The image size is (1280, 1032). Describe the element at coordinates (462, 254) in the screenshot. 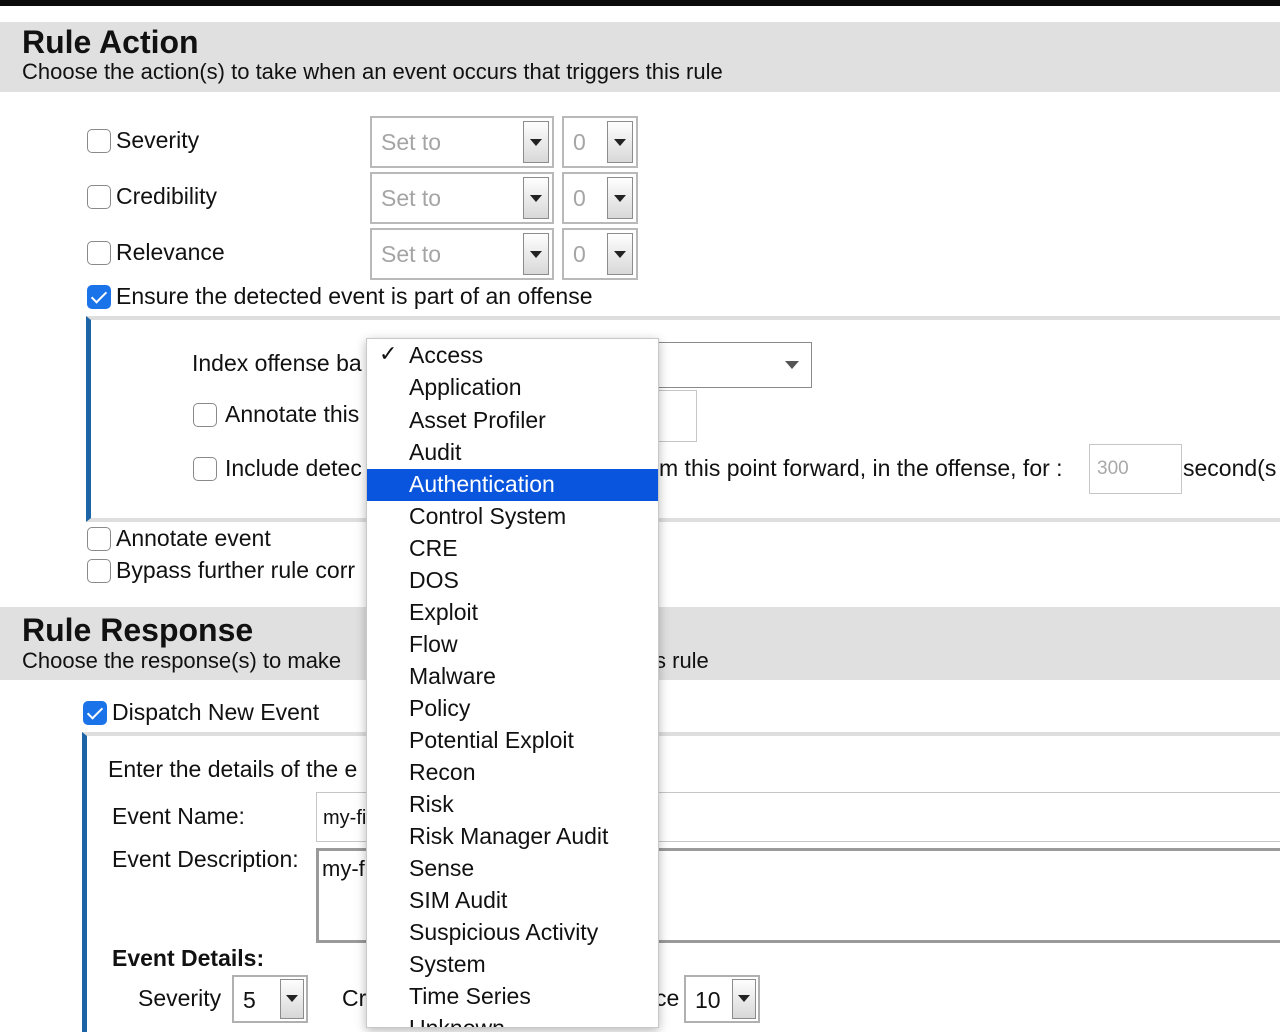

I see `relevance-mode-select: Set to` at that location.